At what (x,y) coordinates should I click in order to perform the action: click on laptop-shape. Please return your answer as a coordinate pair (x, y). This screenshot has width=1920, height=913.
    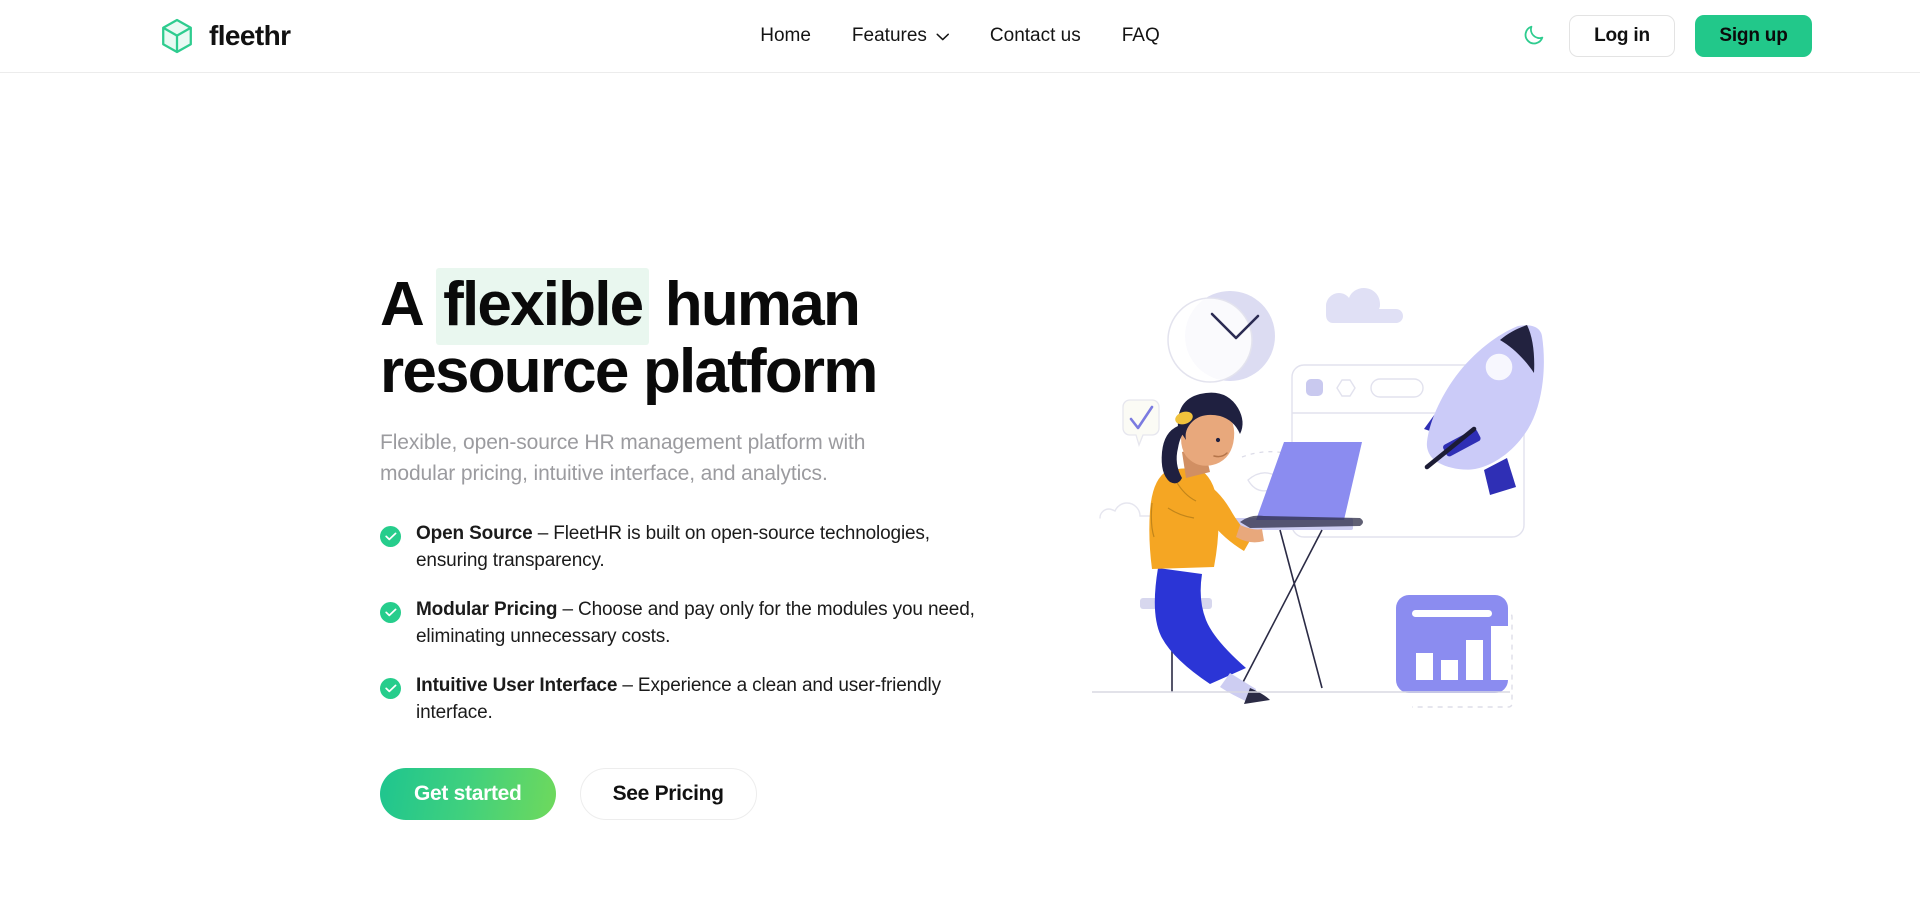
    Looking at the image, I should click on (1301, 485).